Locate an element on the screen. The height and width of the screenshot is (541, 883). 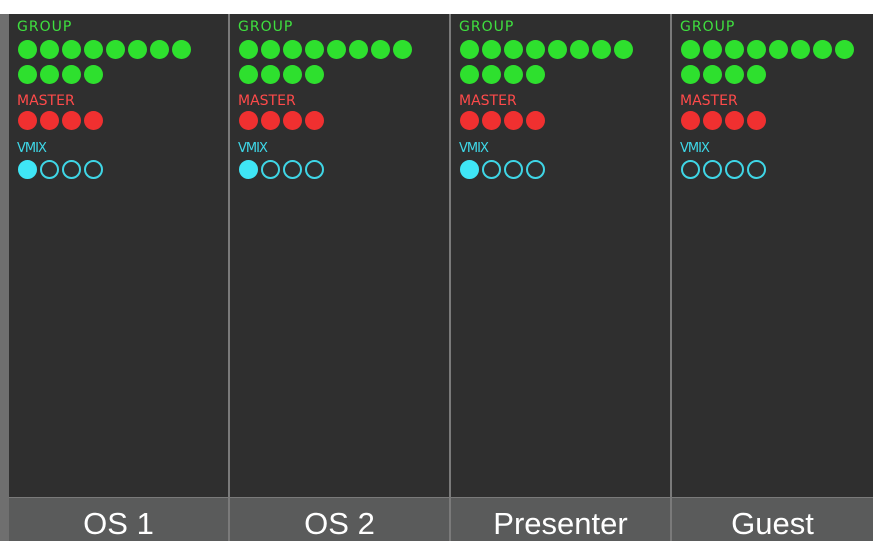
group-label: GROUP is located at coordinates (266, 27).